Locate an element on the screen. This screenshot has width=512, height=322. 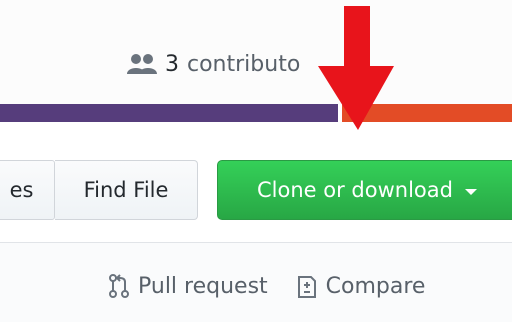
clone-download-label: Clone or download is located at coordinates (355, 190).